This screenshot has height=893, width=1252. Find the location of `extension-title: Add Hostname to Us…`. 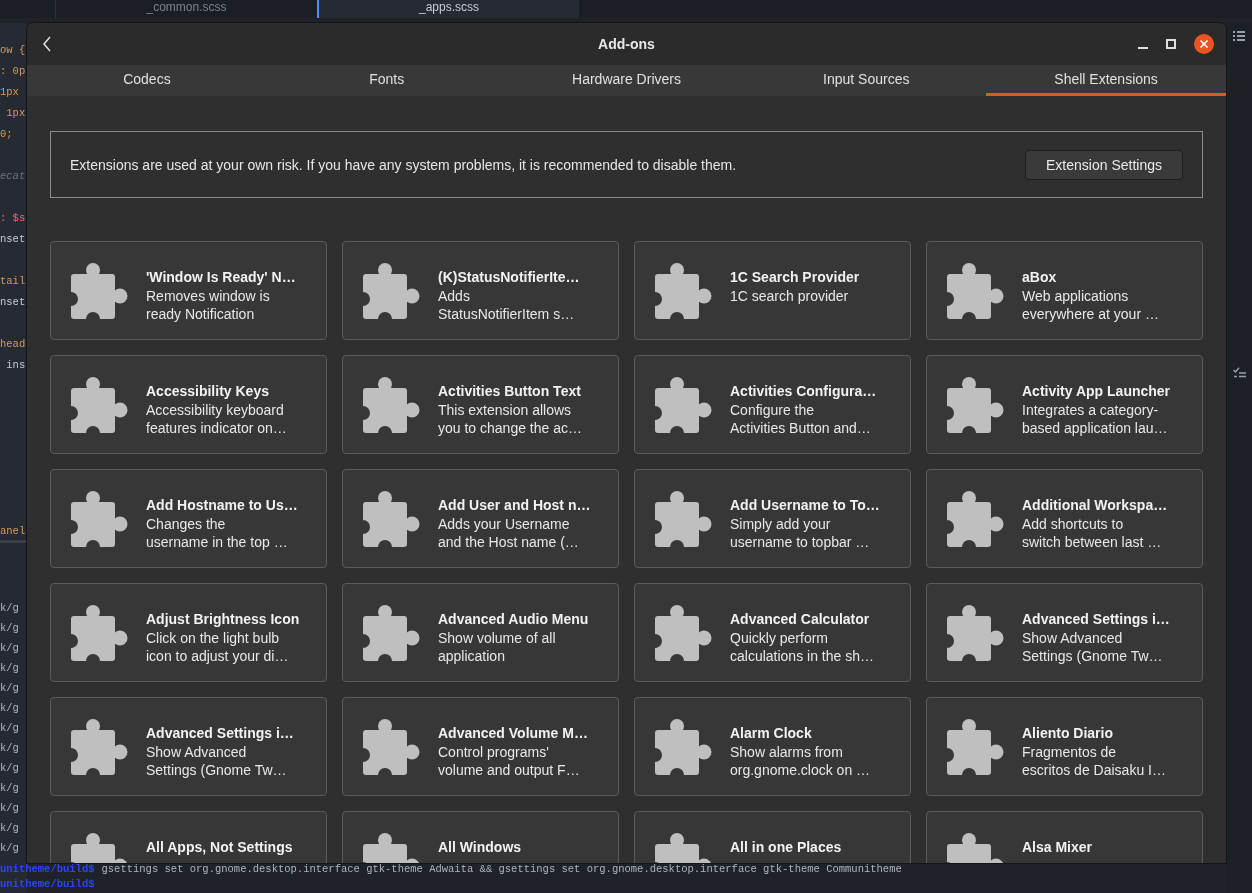

extension-title: Add Hostname to Us… is located at coordinates (222, 505).